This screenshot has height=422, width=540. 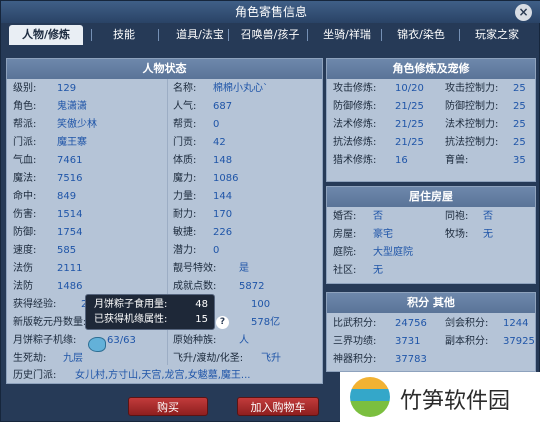 I want to click on stat-row-life-death: 生死劫: 九层, so click(x=48, y=358).